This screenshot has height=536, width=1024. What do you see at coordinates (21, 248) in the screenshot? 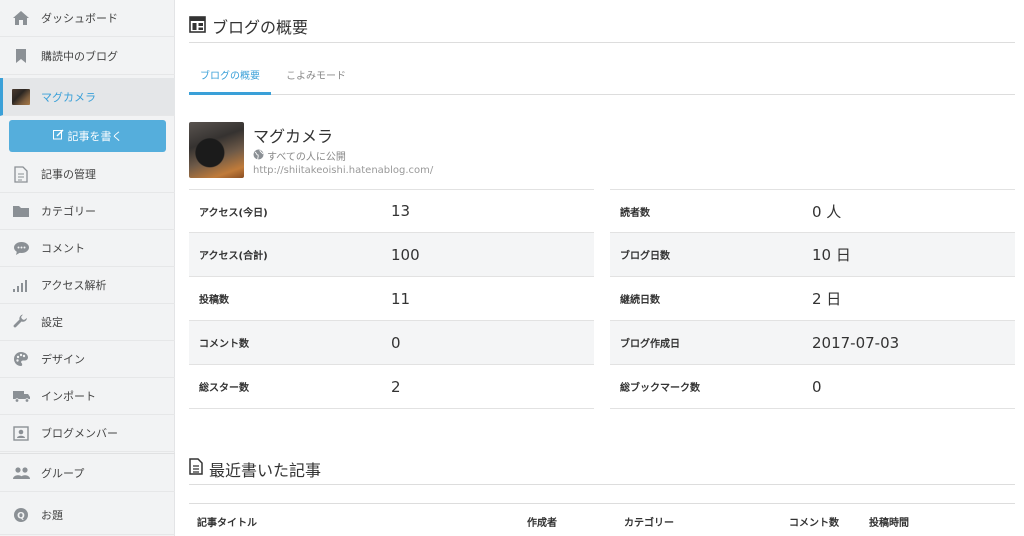
I see `comment-icon` at bounding box center [21, 248].